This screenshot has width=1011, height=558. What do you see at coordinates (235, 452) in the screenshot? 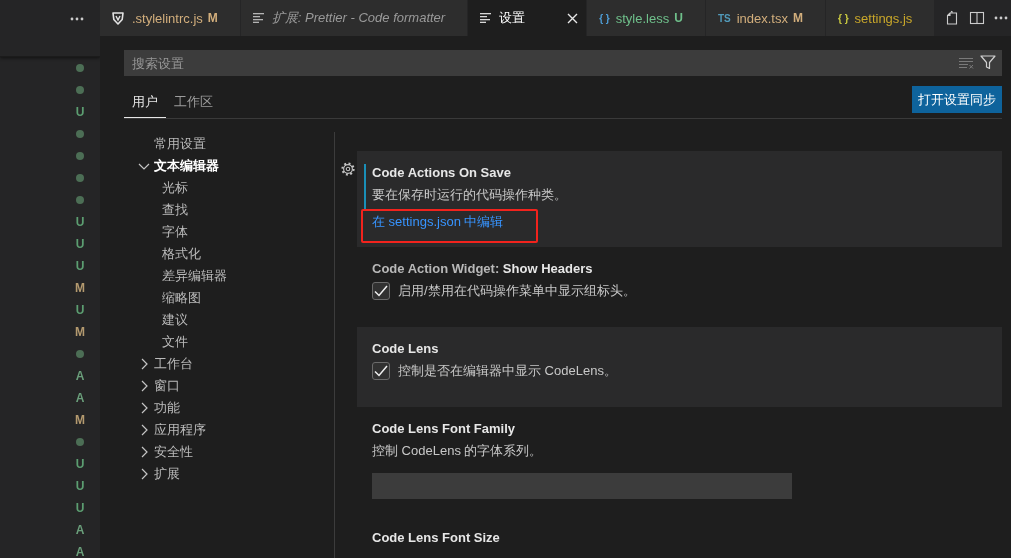
I see `tree-item: 安全性` at bounding box center [235, 452].